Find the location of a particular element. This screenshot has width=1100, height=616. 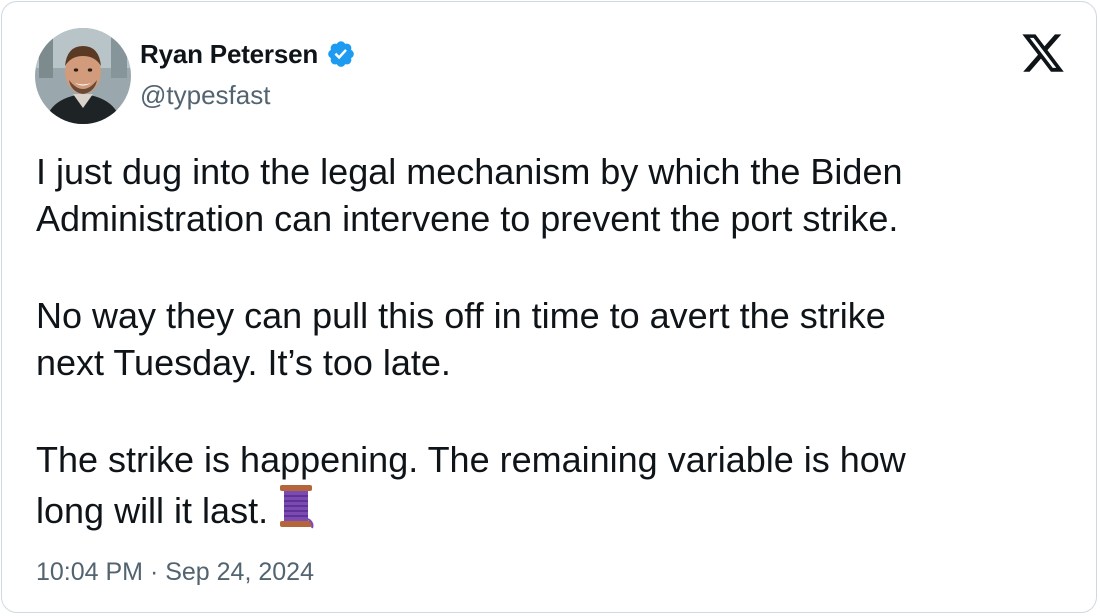

tweet-line-last: long will it last. is located at coordinates (551, 508).